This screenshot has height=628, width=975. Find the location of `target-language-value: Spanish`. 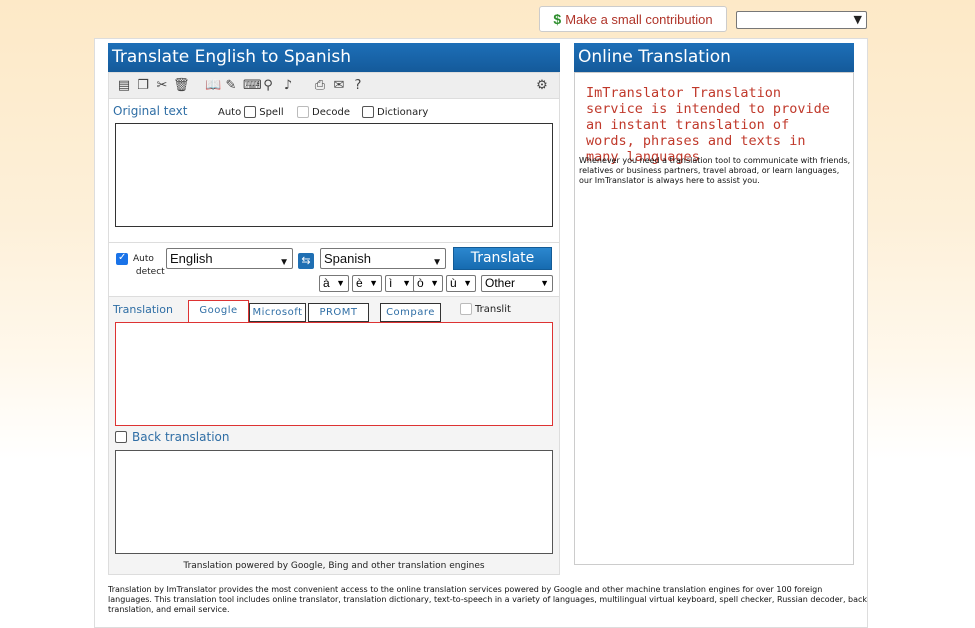

target-language-value: Spanish is located at coordinates (347, 258).